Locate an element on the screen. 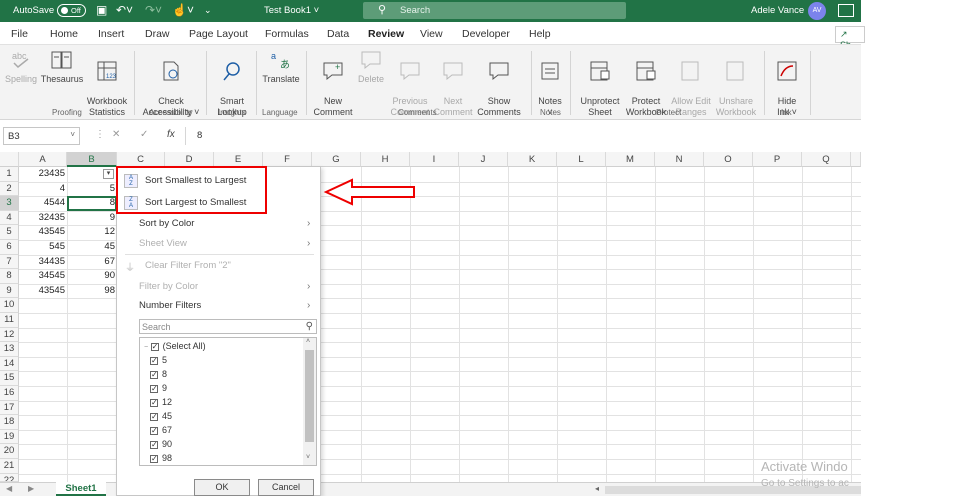  new-comment-button: + New Comment is located at coordinates (333, 83).